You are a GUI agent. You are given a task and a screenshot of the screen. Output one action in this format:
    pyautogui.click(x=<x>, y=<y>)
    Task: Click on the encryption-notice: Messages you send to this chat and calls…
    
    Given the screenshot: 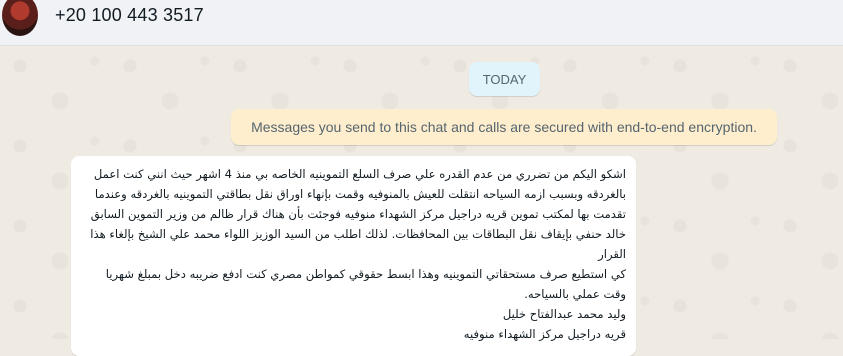 What is the action you would take?
    pyautogui.click(x=504, y=127)
    